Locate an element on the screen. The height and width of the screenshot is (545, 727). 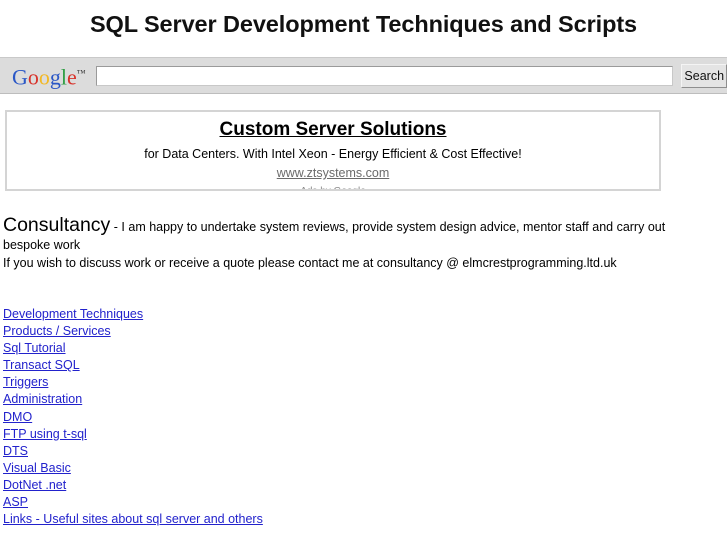
nav-link-development-techniques: Development Techniques is located at coordinates (73, 314).